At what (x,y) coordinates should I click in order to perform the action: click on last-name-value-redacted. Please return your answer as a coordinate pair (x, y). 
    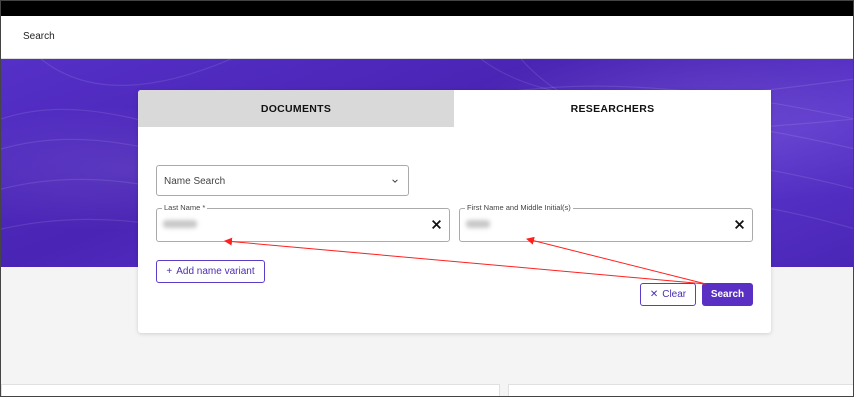
    Looking at the image, I should click on (180, 224).